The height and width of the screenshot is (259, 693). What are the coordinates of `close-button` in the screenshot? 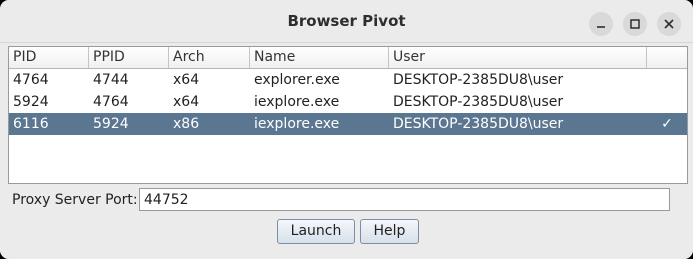 It's located at (669, 24).